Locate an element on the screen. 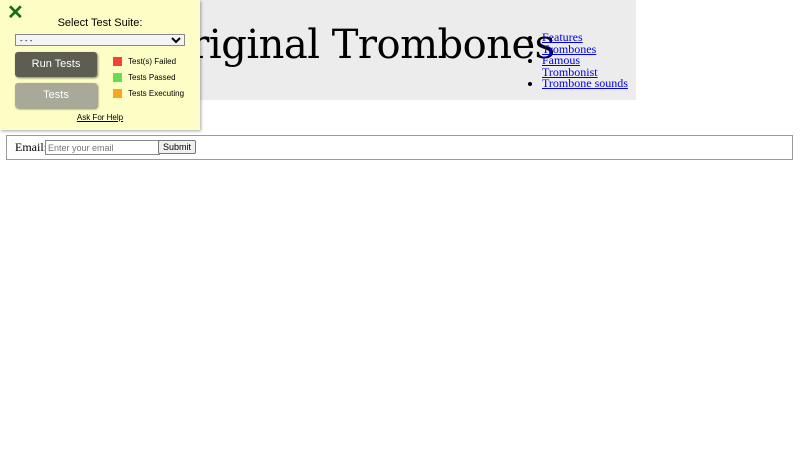 The width and height of the screenshot is (800, 450). email-label: Email: is located at coordinates (31, 147).